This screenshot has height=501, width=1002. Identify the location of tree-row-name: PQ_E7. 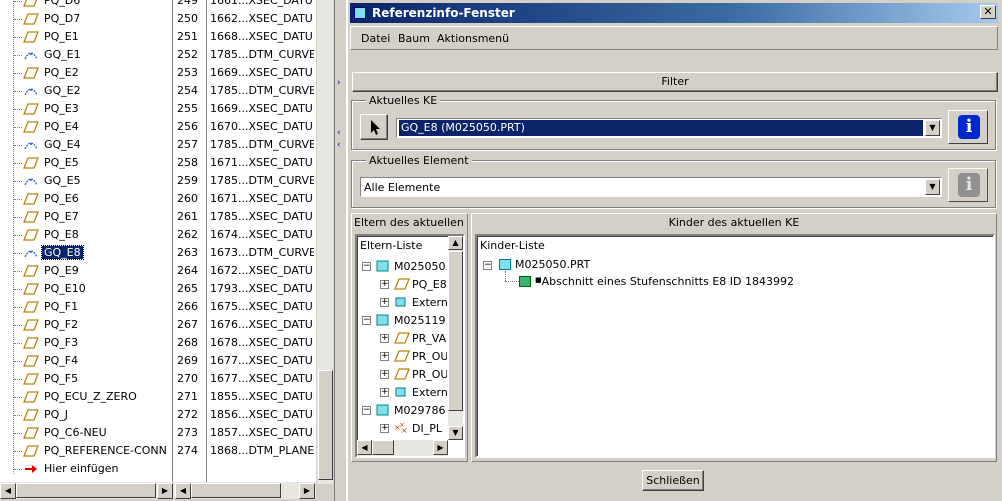
(61, 216).